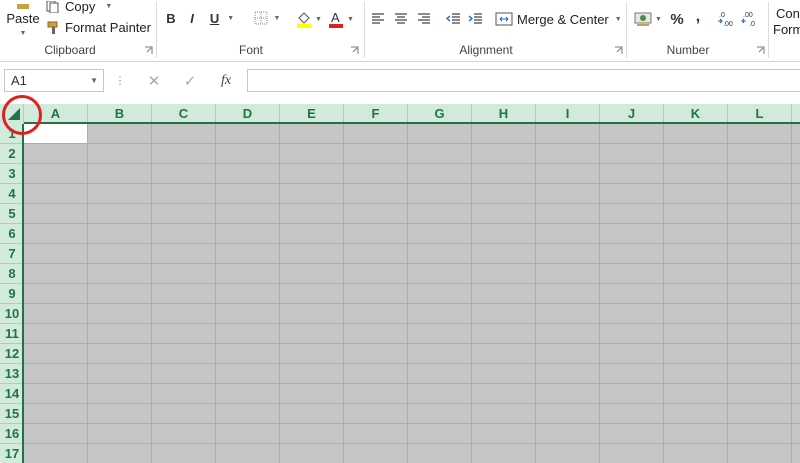 The image size is (800, 463). Describe the element at coordinates (312, 114) in the screenshot. I see `column-header-e: E` at that location.